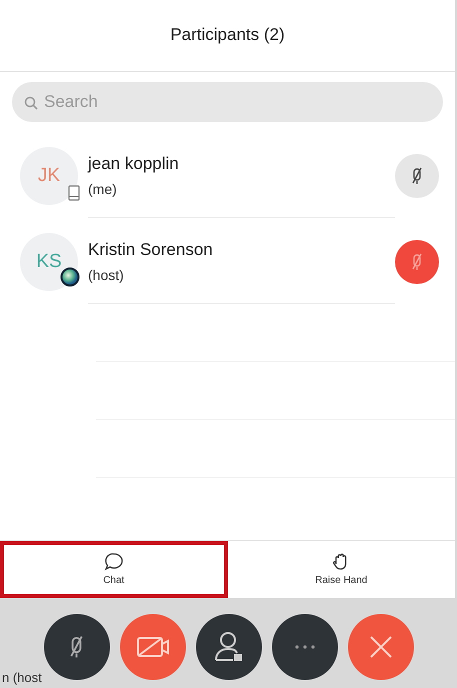 This screenshot has height=688, width=457. Describe the element at coordinates (227, 36) in the screenshot. I see `panel-title: Participants (2)` at that location.